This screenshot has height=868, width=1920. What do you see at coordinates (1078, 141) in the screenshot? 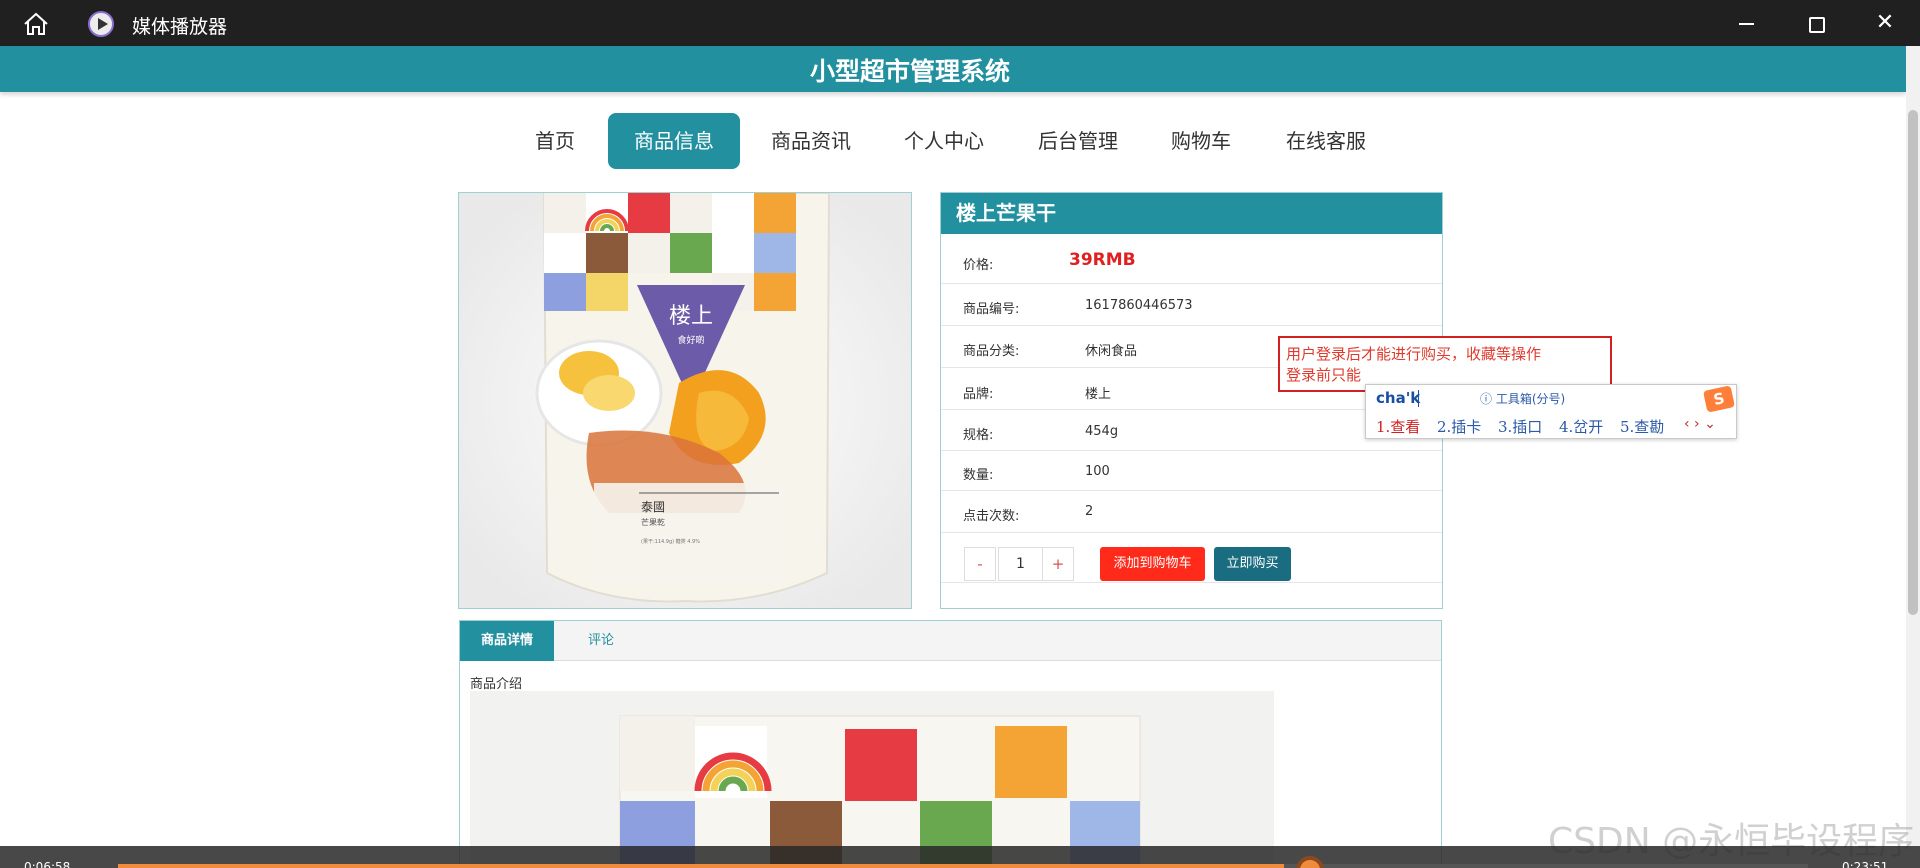
I see `nav-item-admin: 后台管理` at bounding box center [1078, 141].